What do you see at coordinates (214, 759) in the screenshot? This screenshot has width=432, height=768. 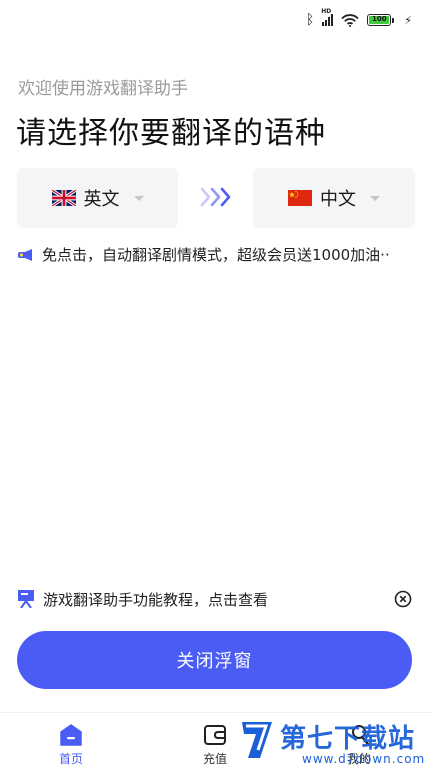 I see `nav-label-recharge: 充值` at bounding box center [214, 759].